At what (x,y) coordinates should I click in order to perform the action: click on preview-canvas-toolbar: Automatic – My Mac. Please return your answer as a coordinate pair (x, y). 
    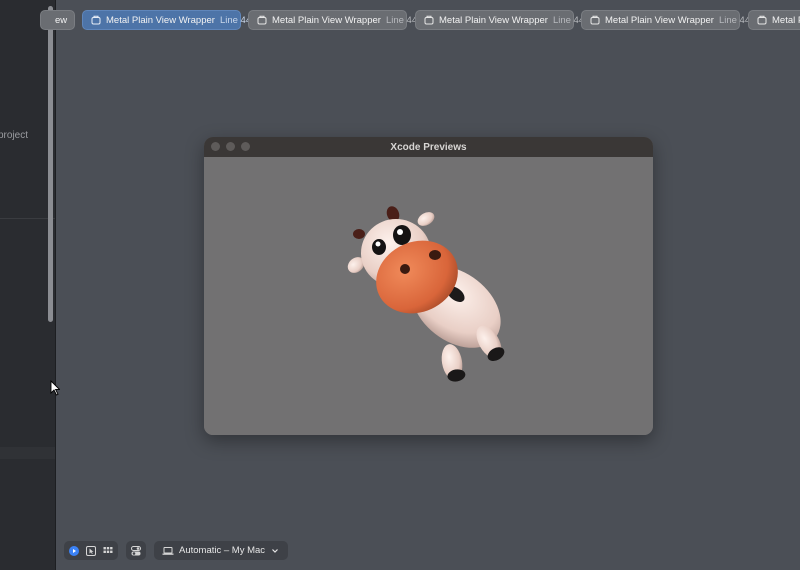
    Looking at the image, I should click on (176, 550).